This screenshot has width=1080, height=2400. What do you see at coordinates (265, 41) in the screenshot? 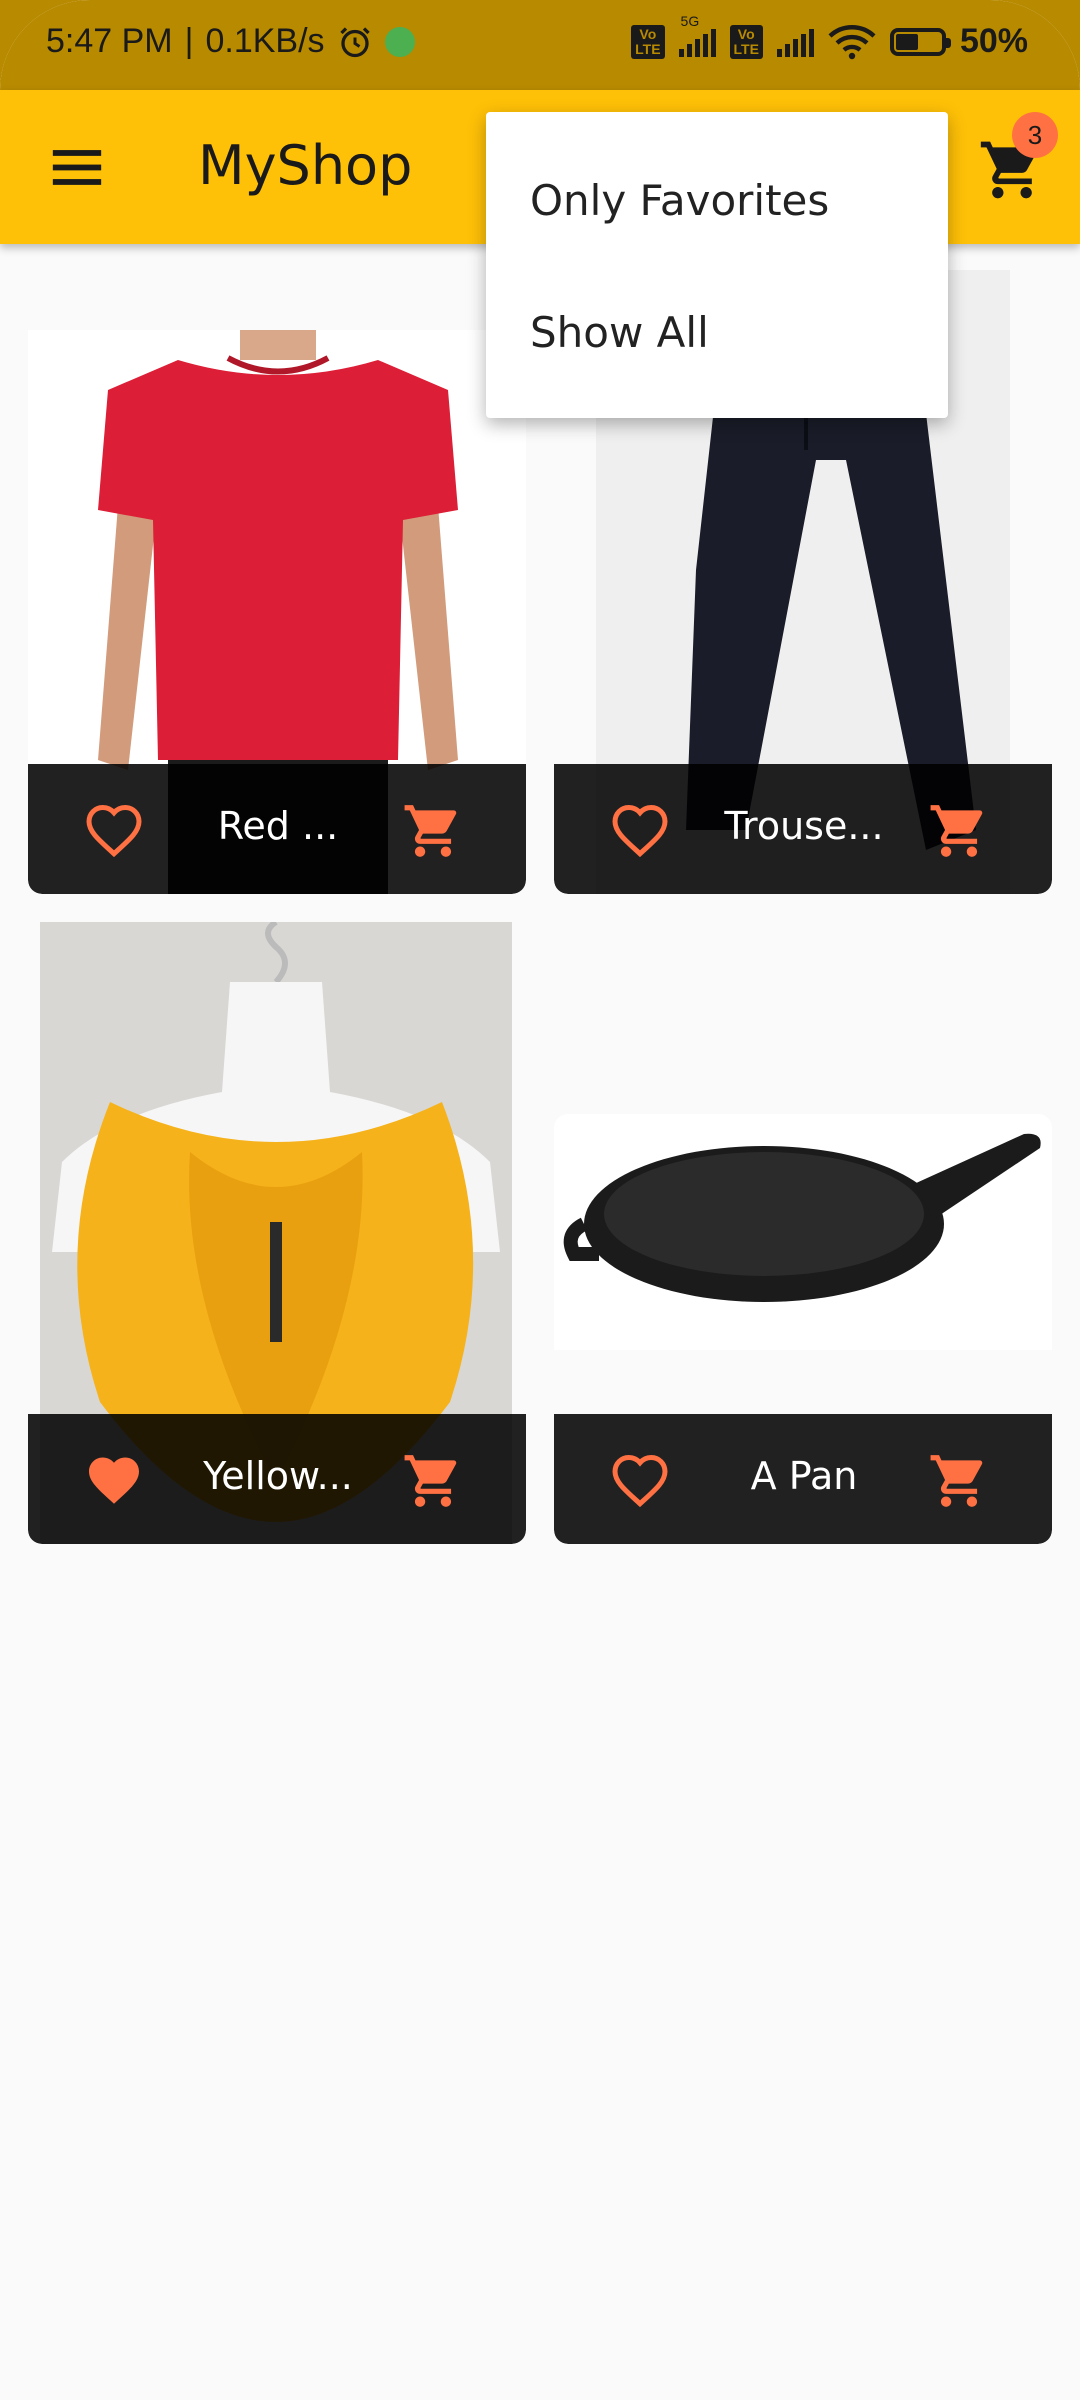
I see `network-speed: 0.1KB/s` at bounding box center [265, 41].